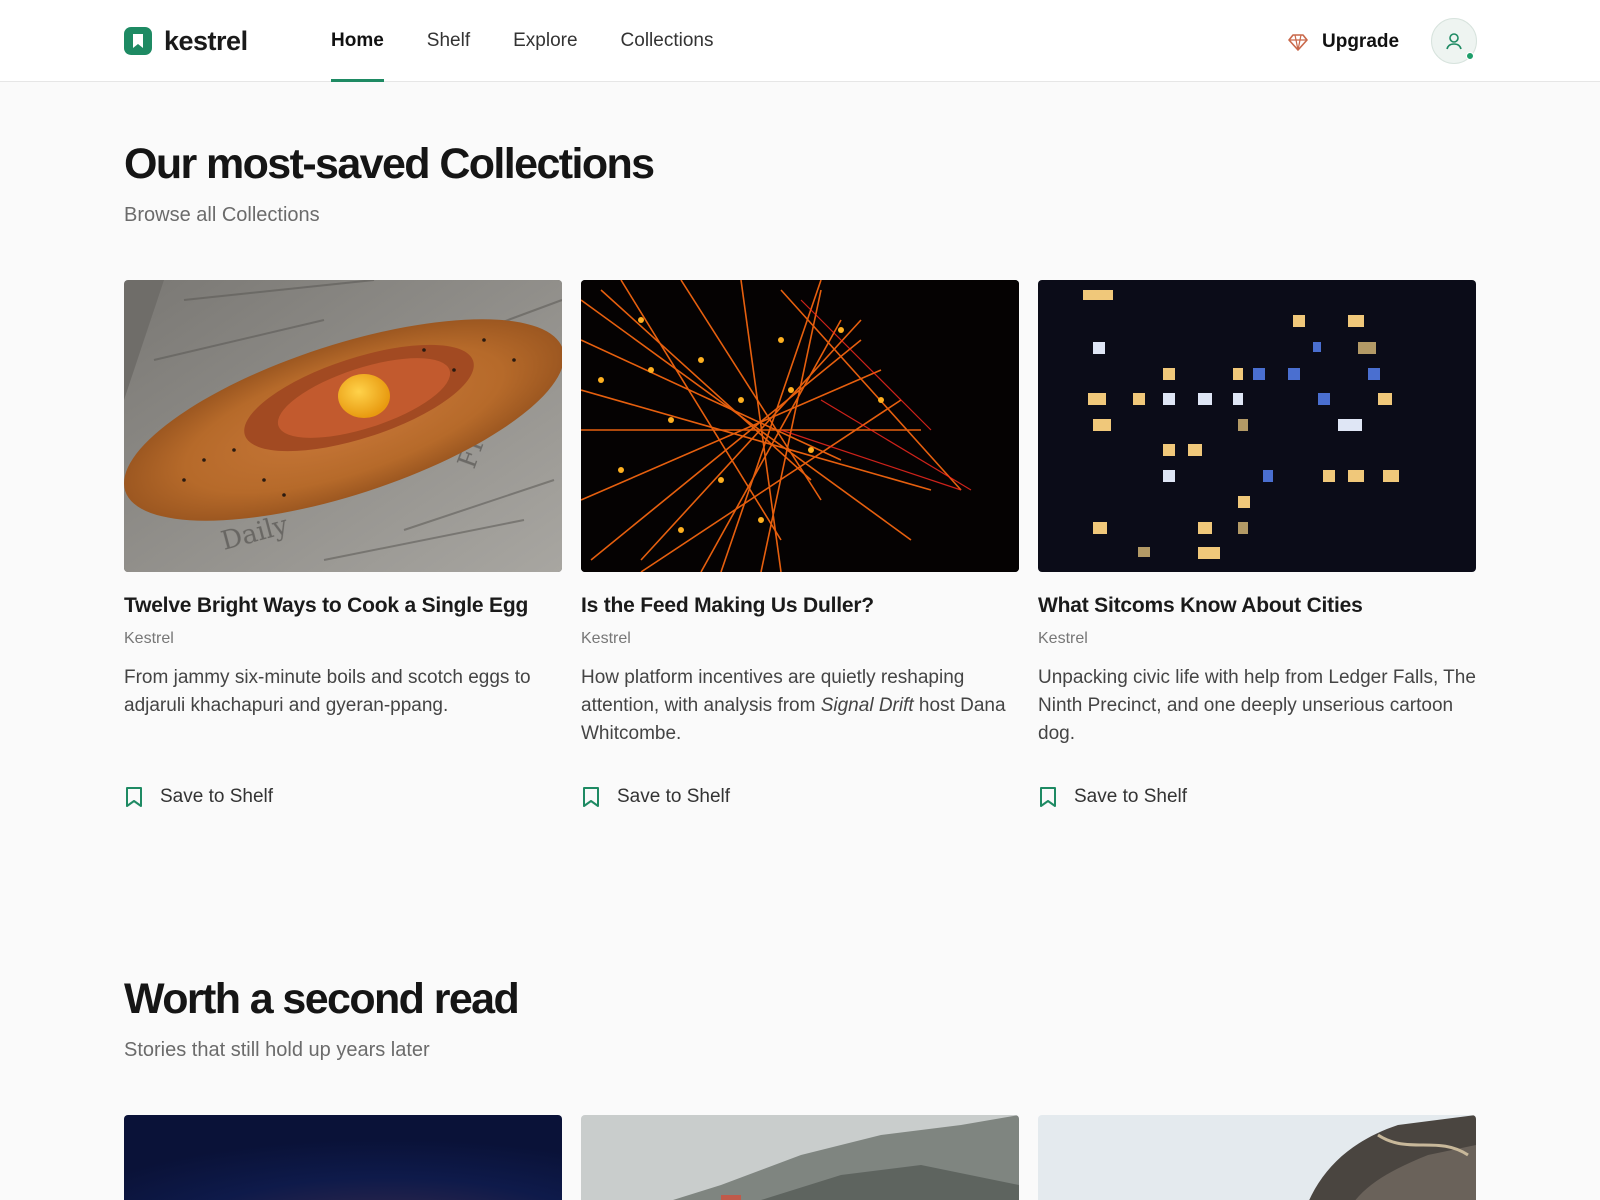 This screenshot has height=1200, width=1600. Describe the element at coordinates (1257, 606) in the screenshot. I see `card-title: What Sitcoms Know About Cities` at that location.